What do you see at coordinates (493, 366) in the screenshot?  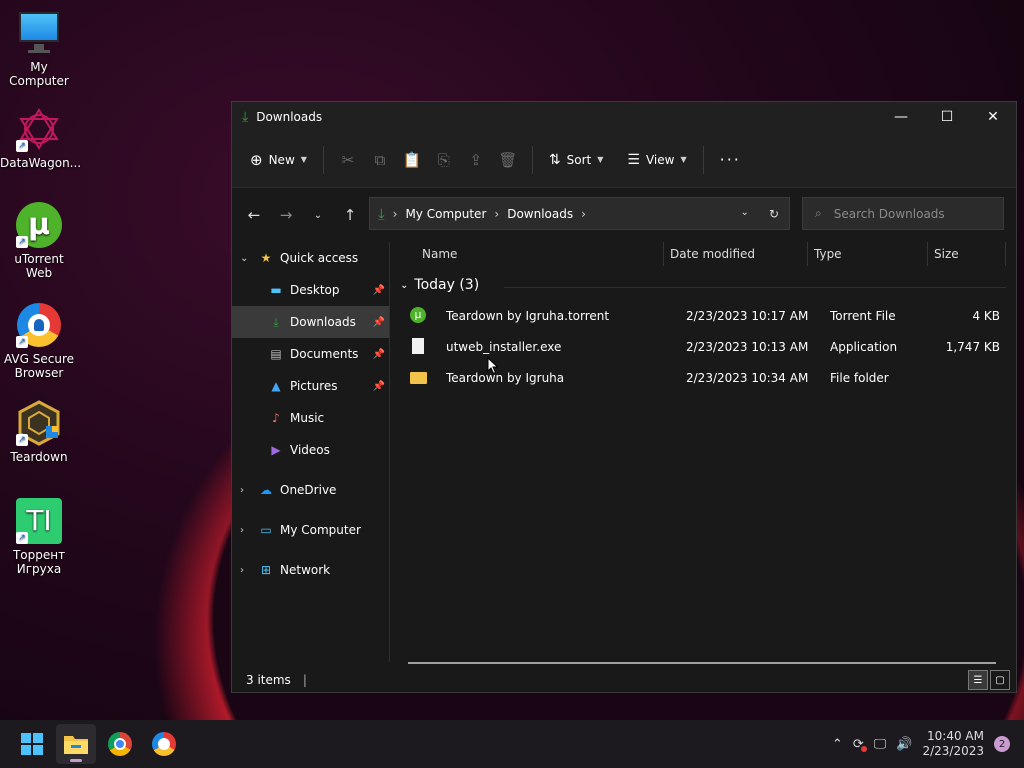 I see `mouse-cursor-icon` at bounding box center [493, 366].